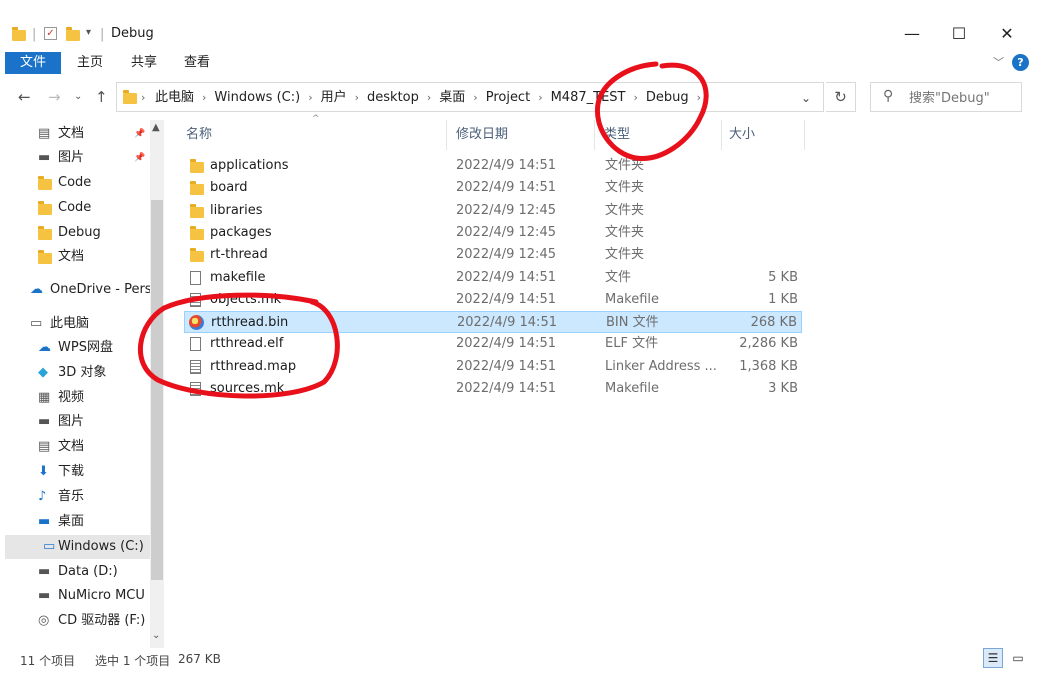 The width and height of the screenshot is (1047, 692). I want to click on sidebar-item: ▤ 文档, so click(75, 447).